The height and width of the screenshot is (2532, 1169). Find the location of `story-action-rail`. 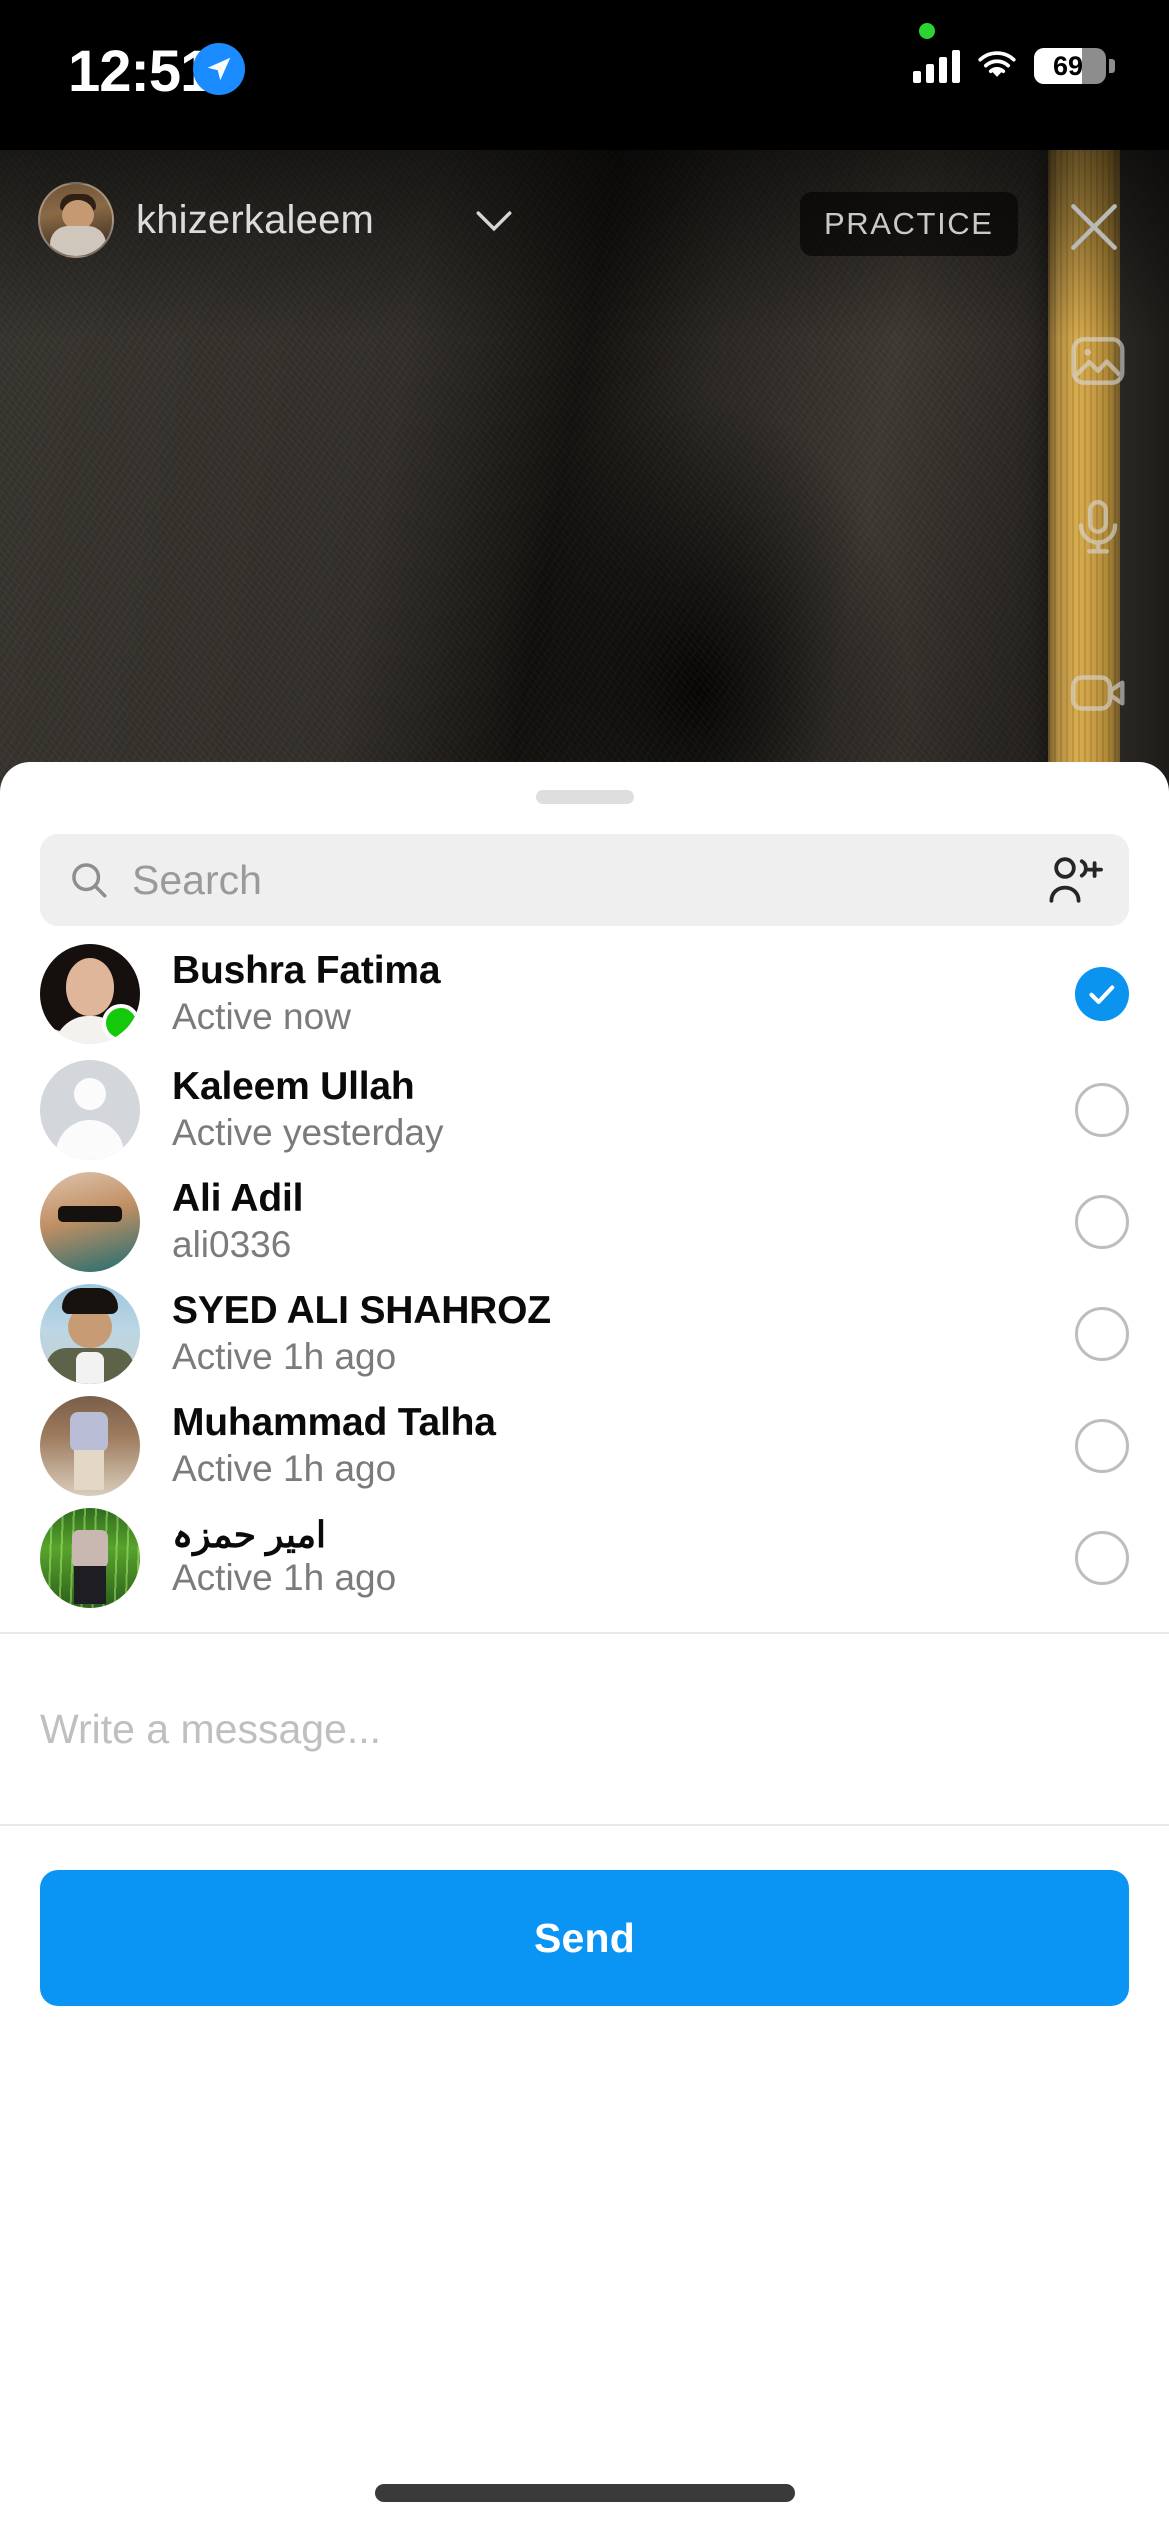

story-action-rail is located at coordinates (1098, 527).